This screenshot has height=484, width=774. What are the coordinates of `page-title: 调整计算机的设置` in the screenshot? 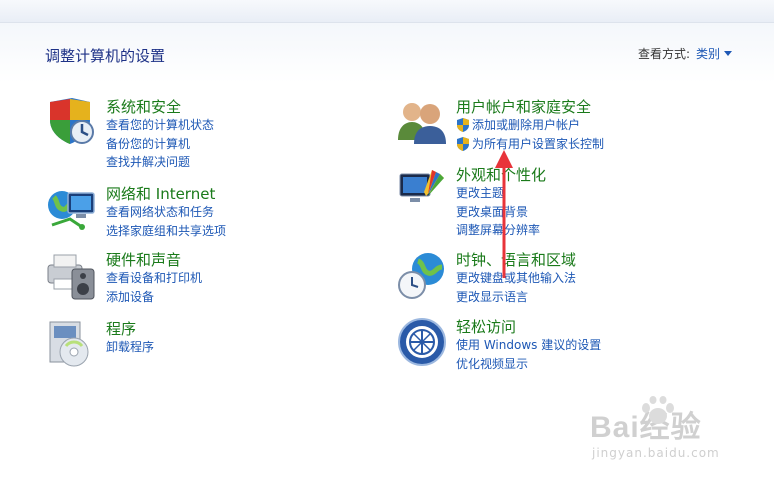 It's located at (105, 56).